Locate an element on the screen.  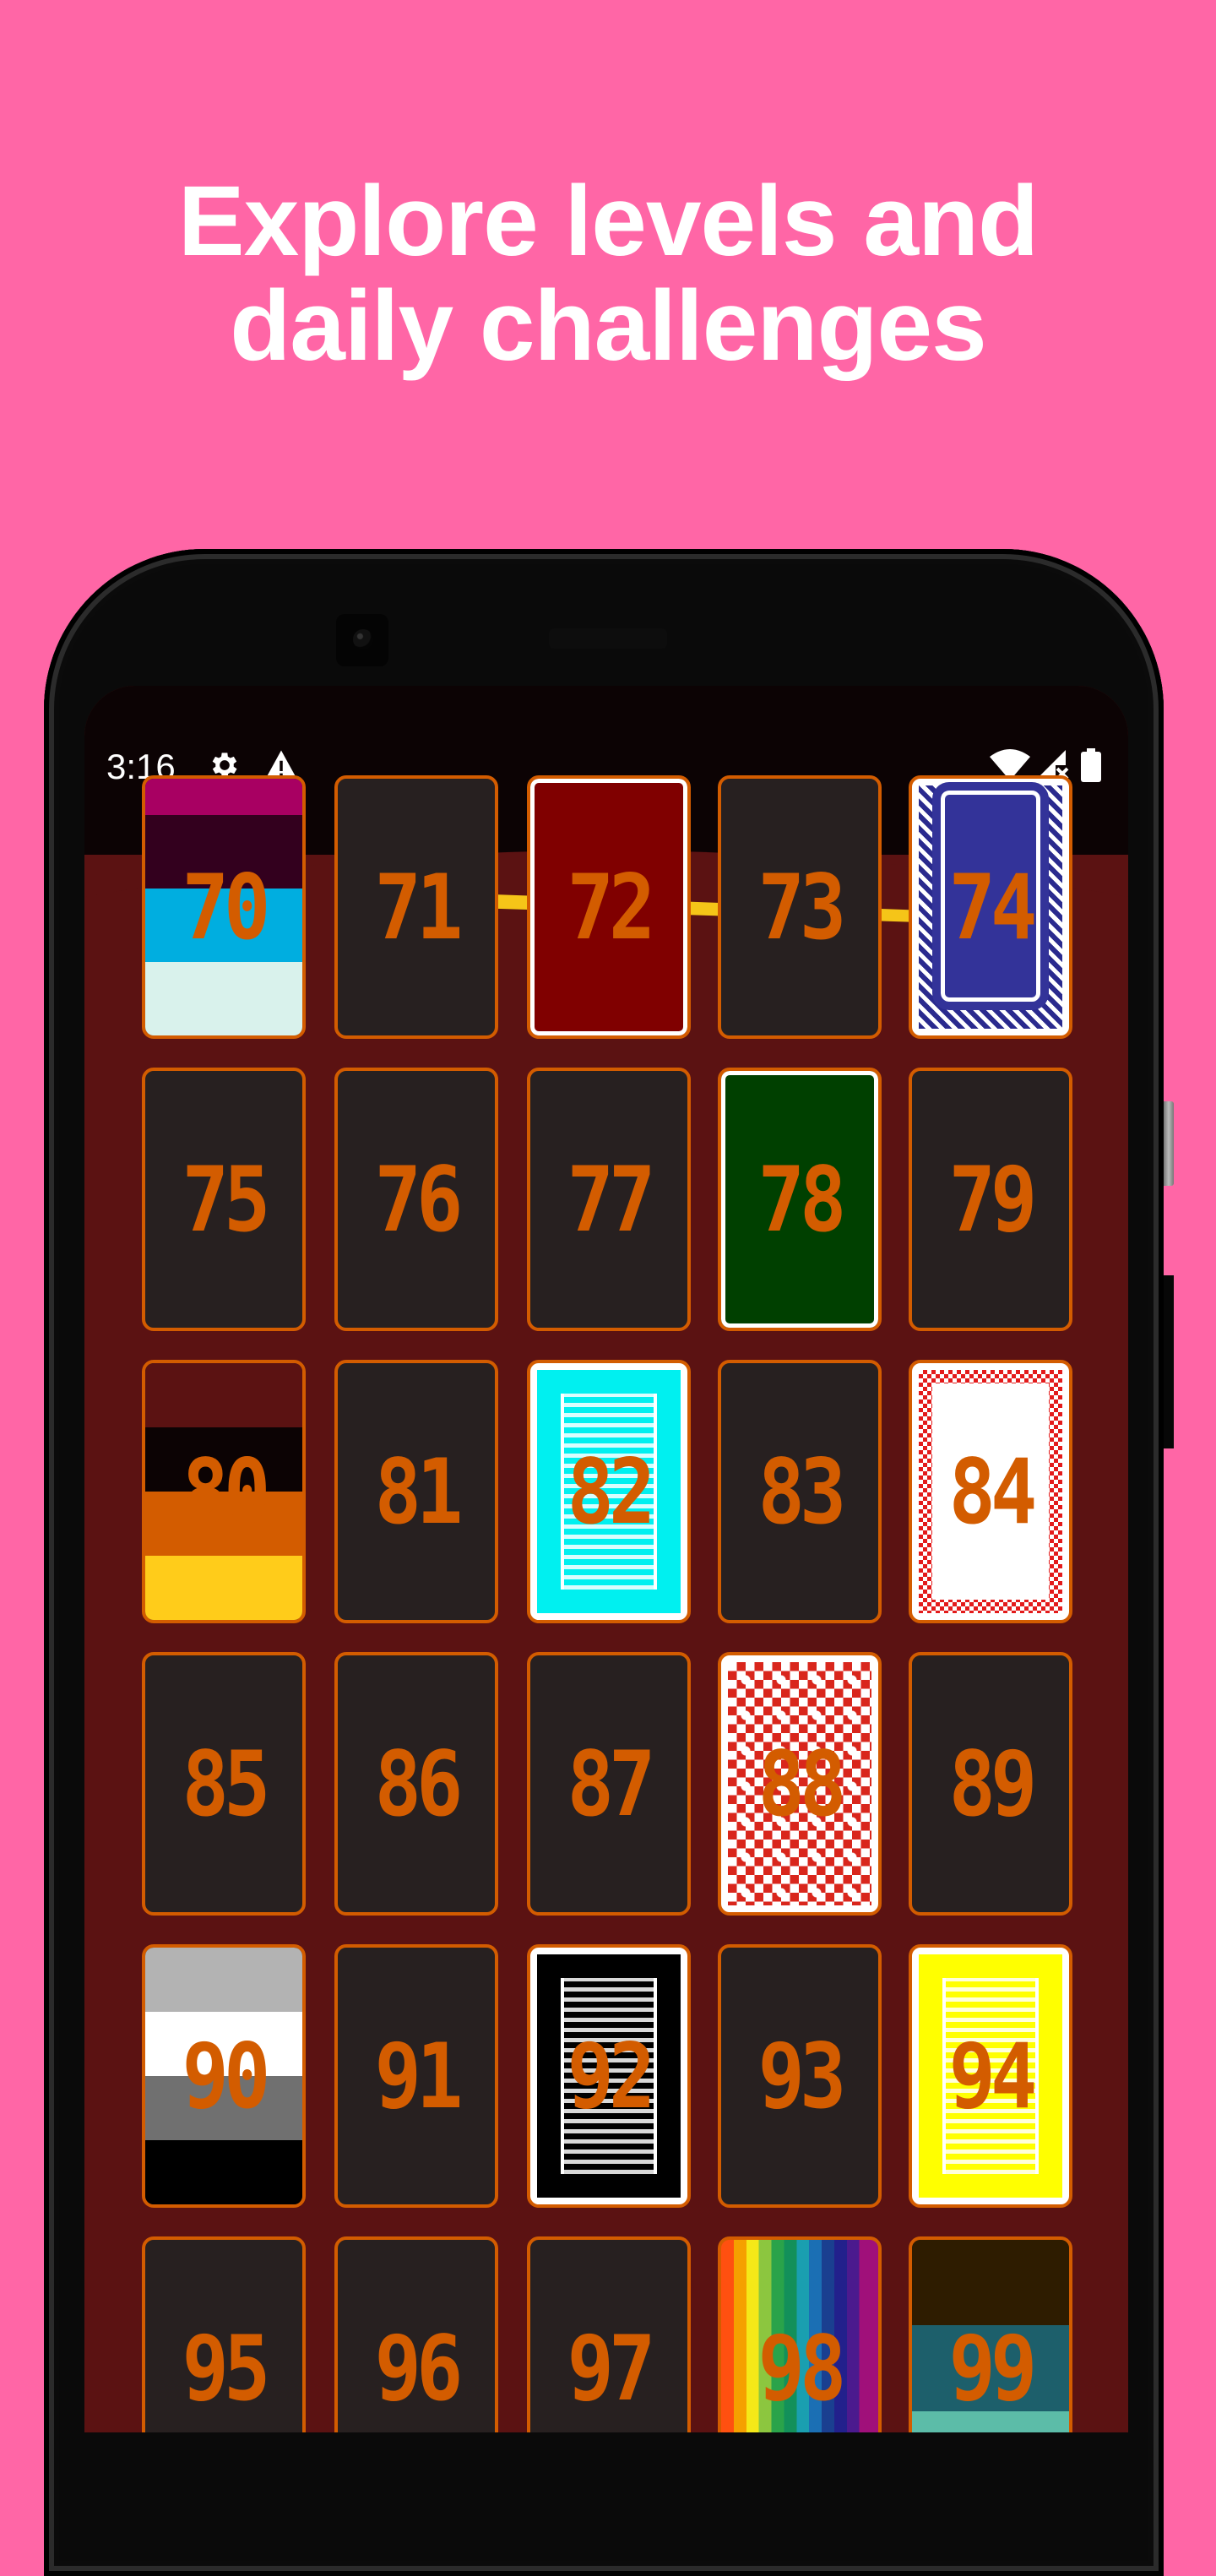
level-number: 98 is located at coordinates (802, 2368).